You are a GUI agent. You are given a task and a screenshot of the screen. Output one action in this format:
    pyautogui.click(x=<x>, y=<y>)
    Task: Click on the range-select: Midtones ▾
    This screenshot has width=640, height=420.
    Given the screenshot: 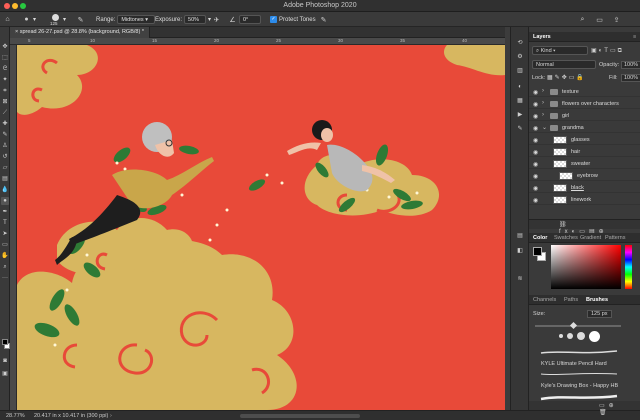 What is the action you would take?
    pyautogui.click(x=136, y=19)
    